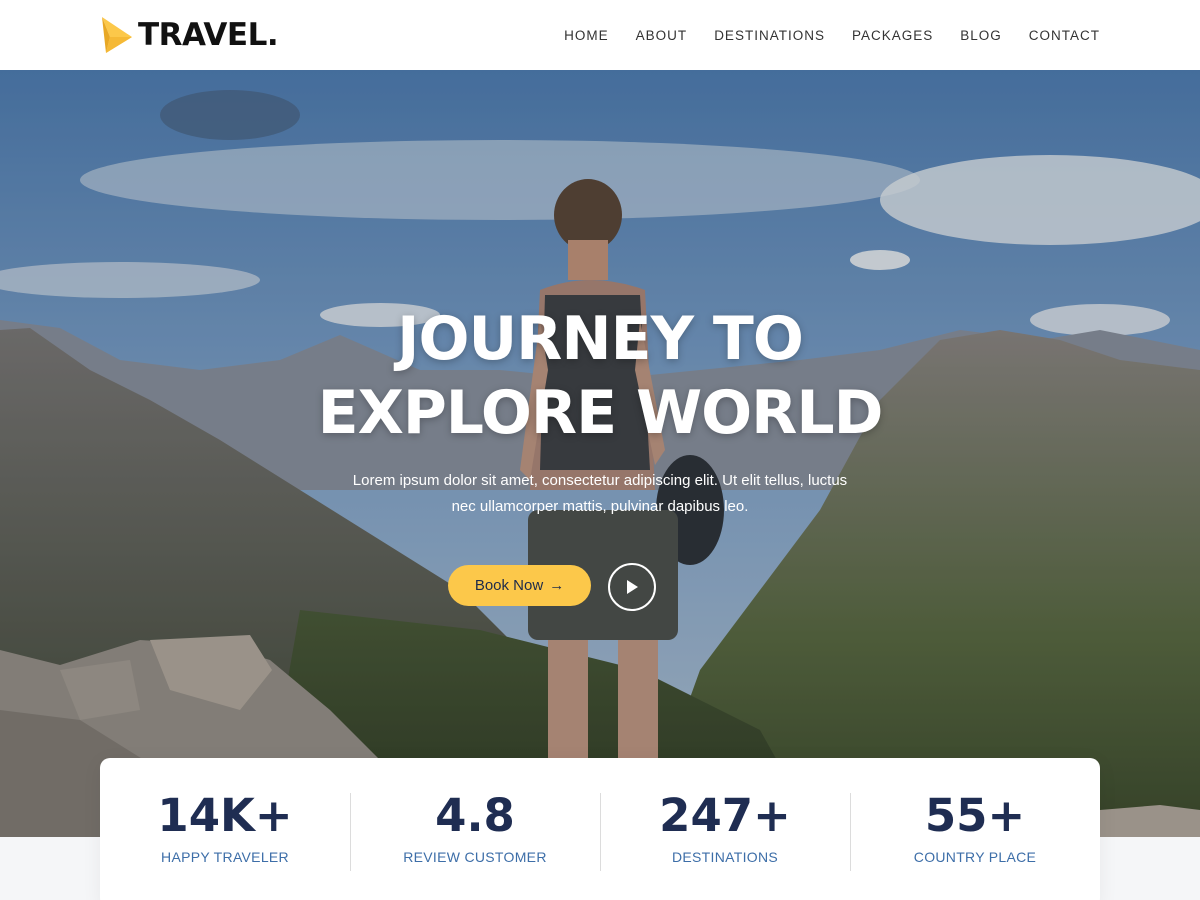 The width and height of the screenshot is (1200, 900). Describe the element at coordinates (117, 35) in the screenshot. I see `paper-plane-icon` at that location.